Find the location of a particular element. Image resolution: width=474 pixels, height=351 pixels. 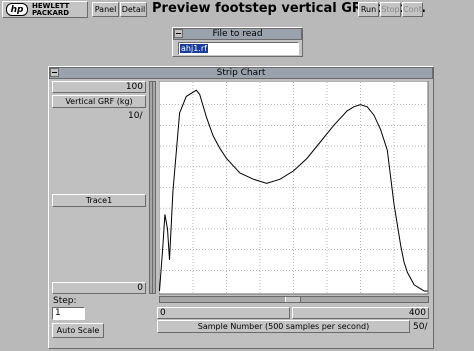

y-per-div: 10/ is located at coordinates (135, 116).